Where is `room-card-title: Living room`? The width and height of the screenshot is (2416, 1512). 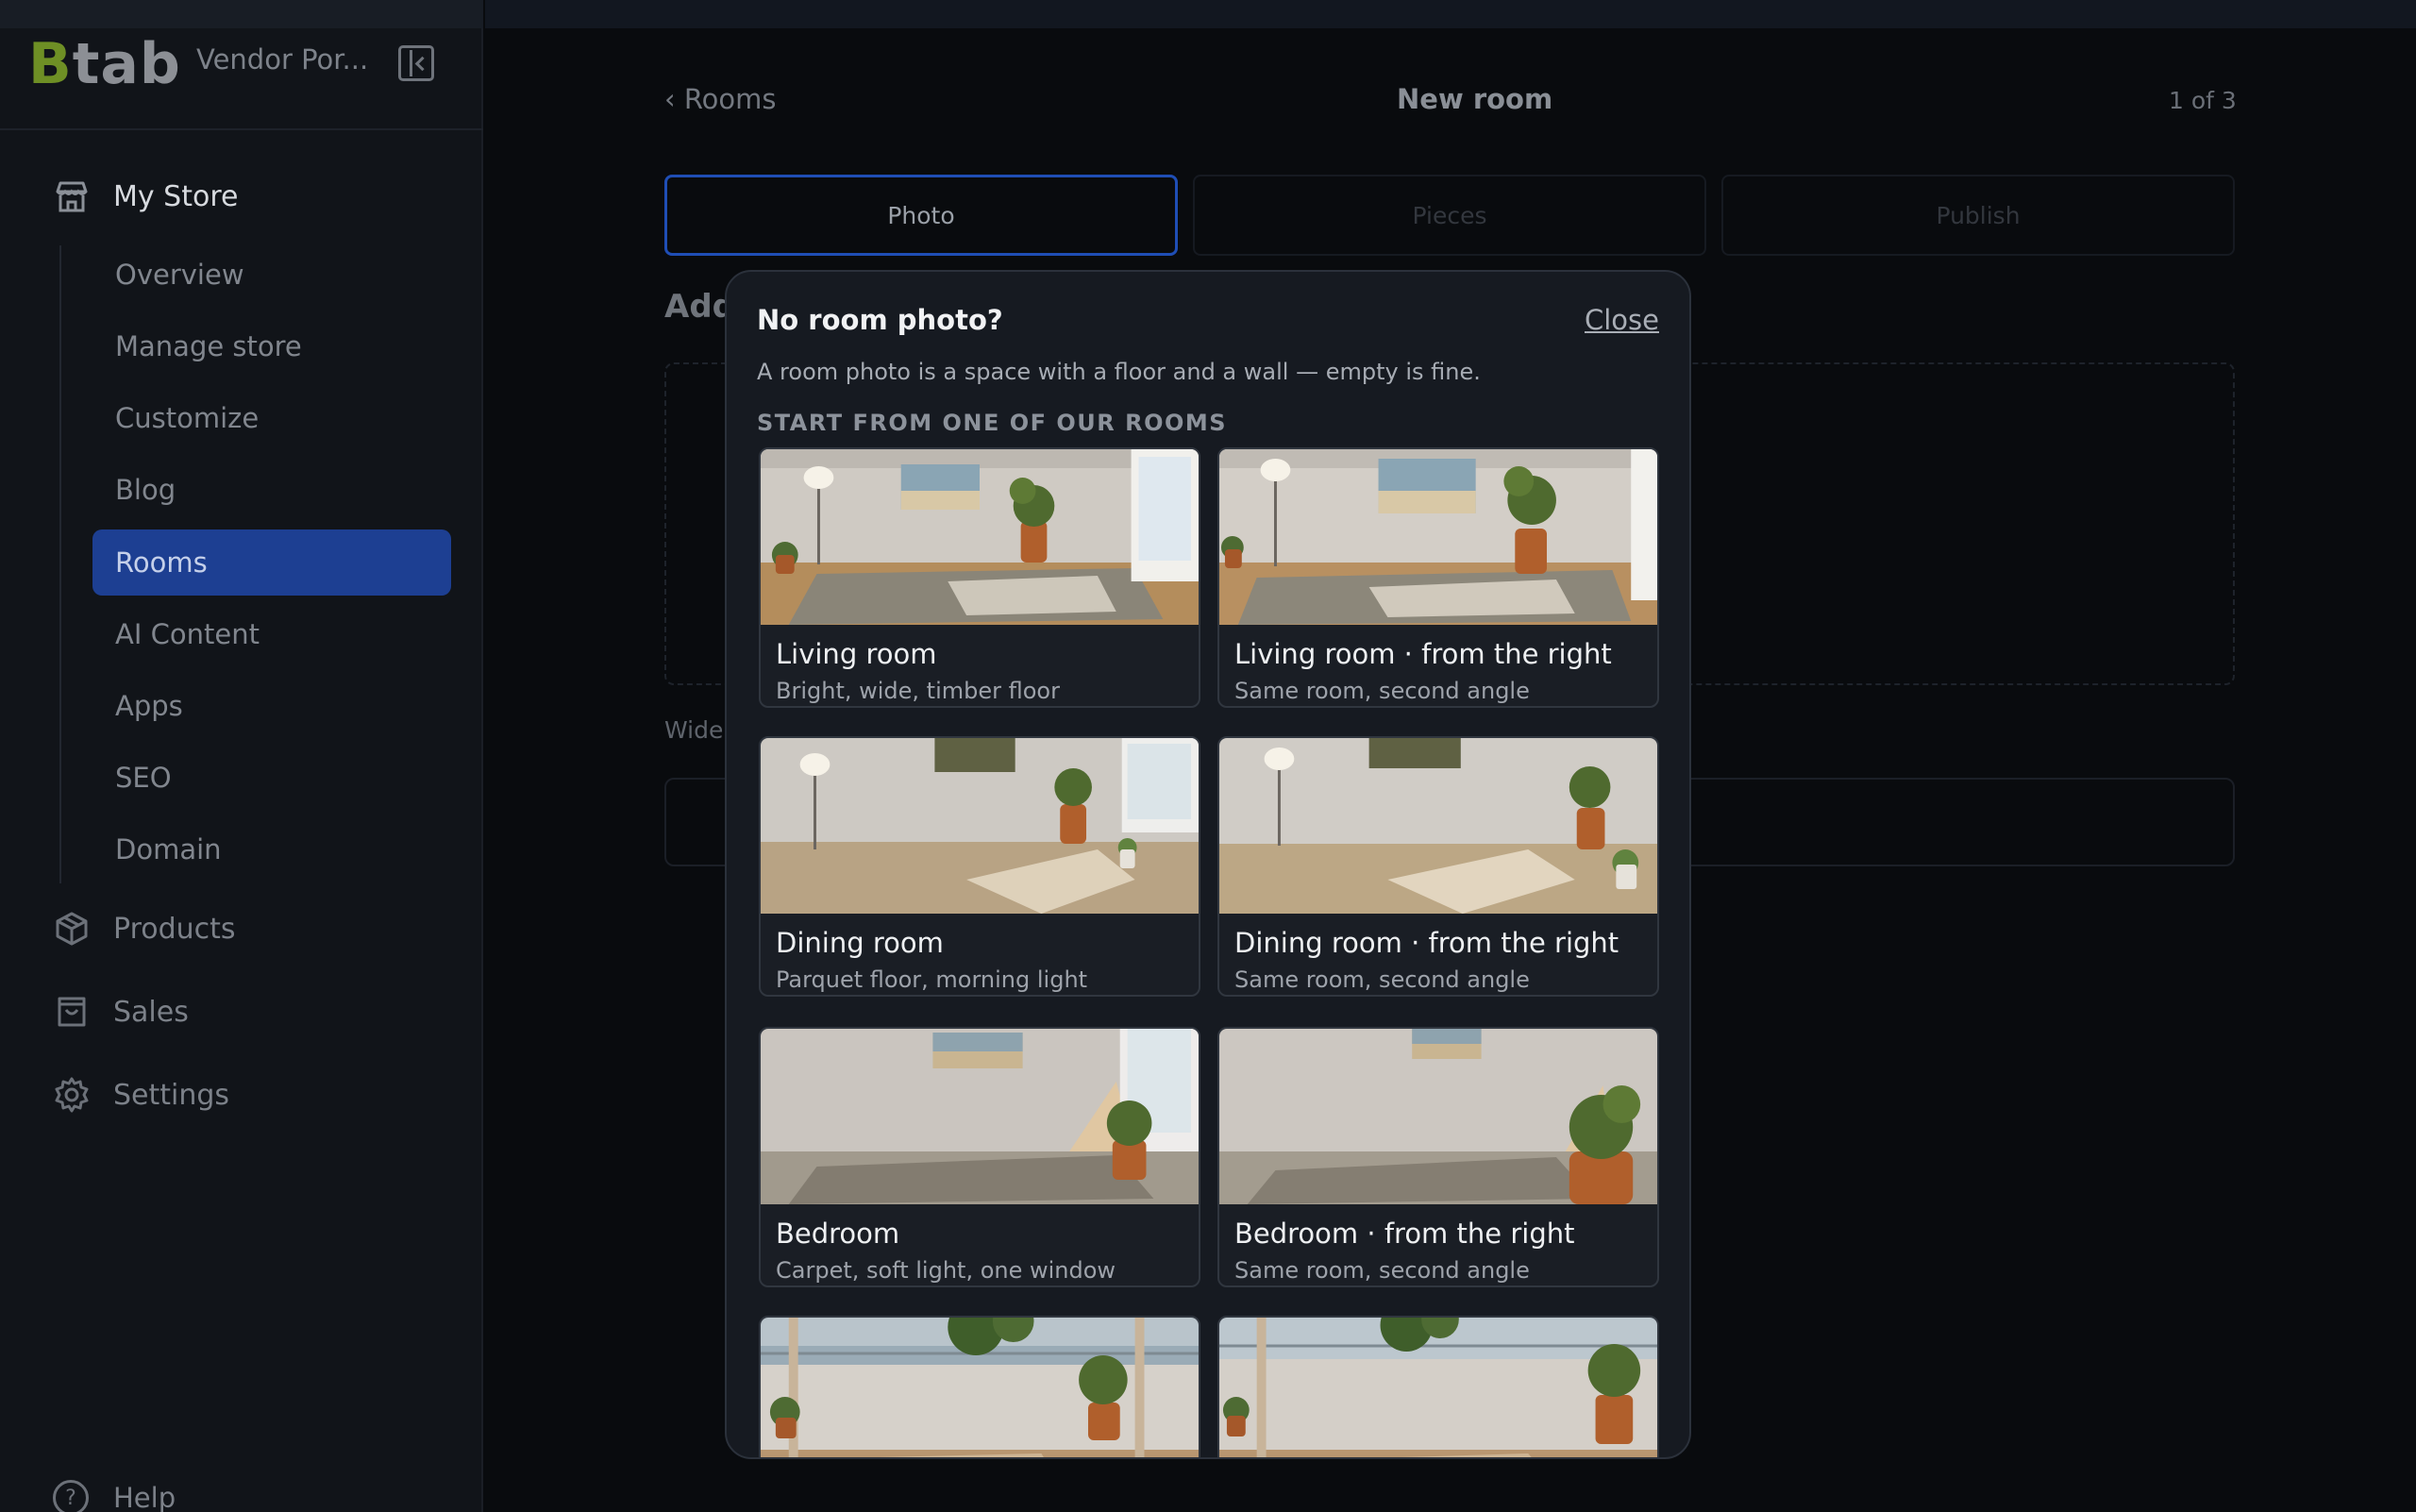 room-card-title: Living room is located at coordinates (857, 654).